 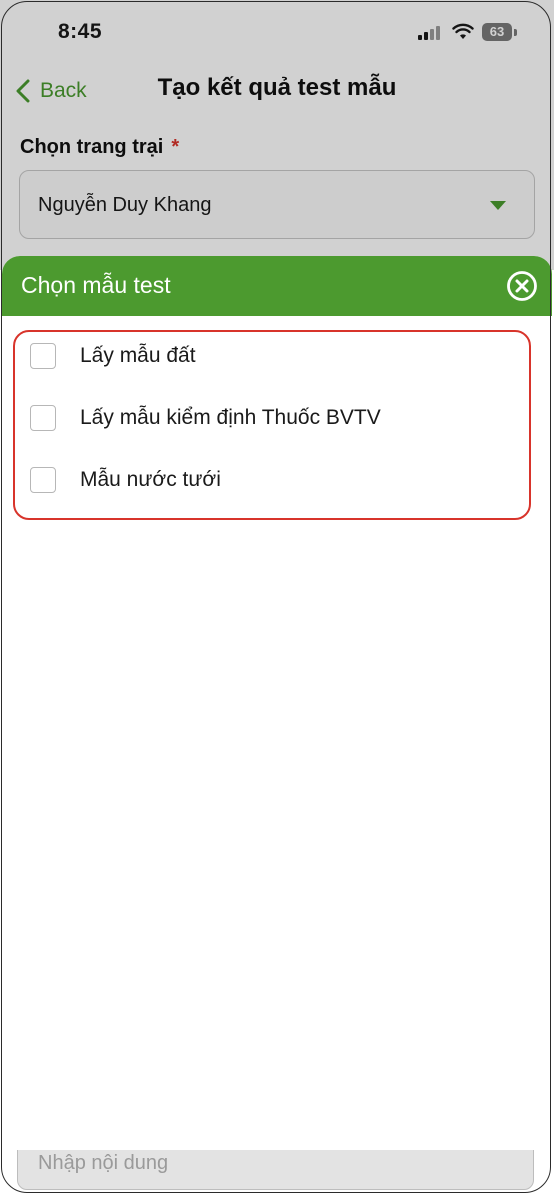 I want to click on option-lay-mau-dat: Lấy mẫu đất, so click(x=270, y=356).